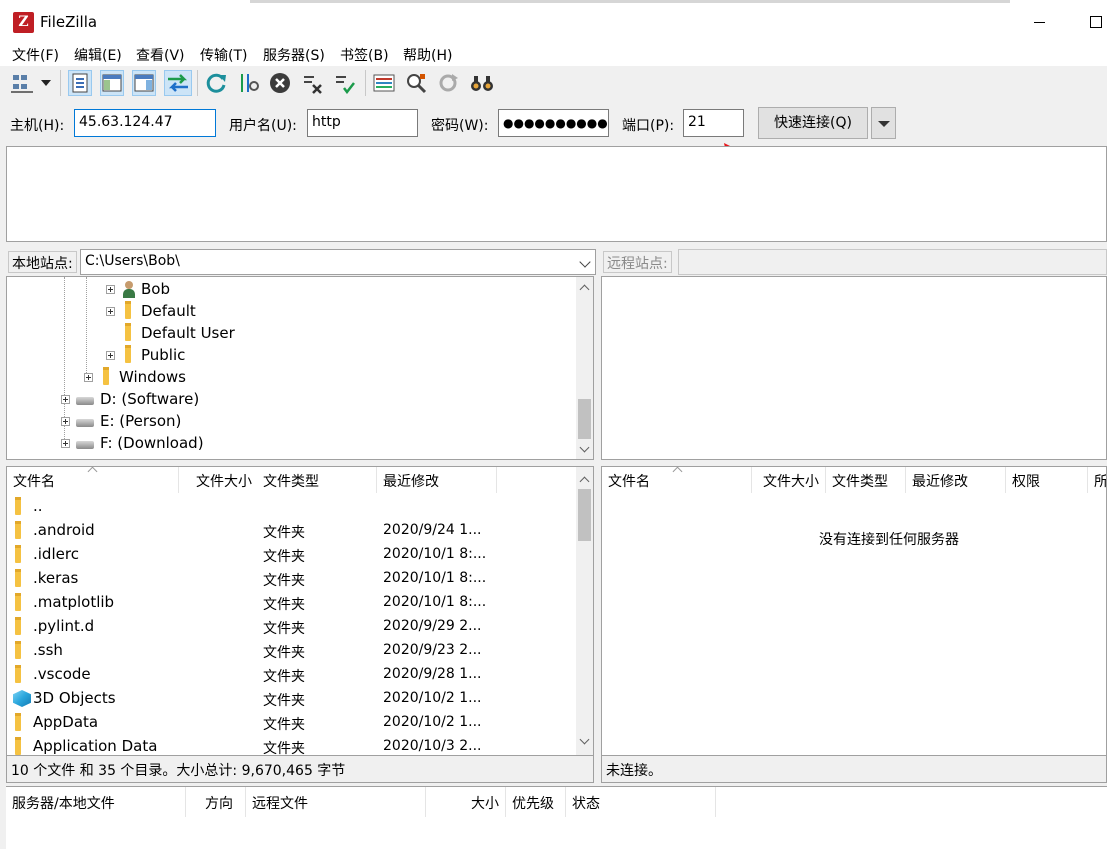 The height and width of the screenshot is (849, 1107). What do you see at coordinates (556, 194) in the screenshot?
I see `message-log` at bounding box center [556, 194].